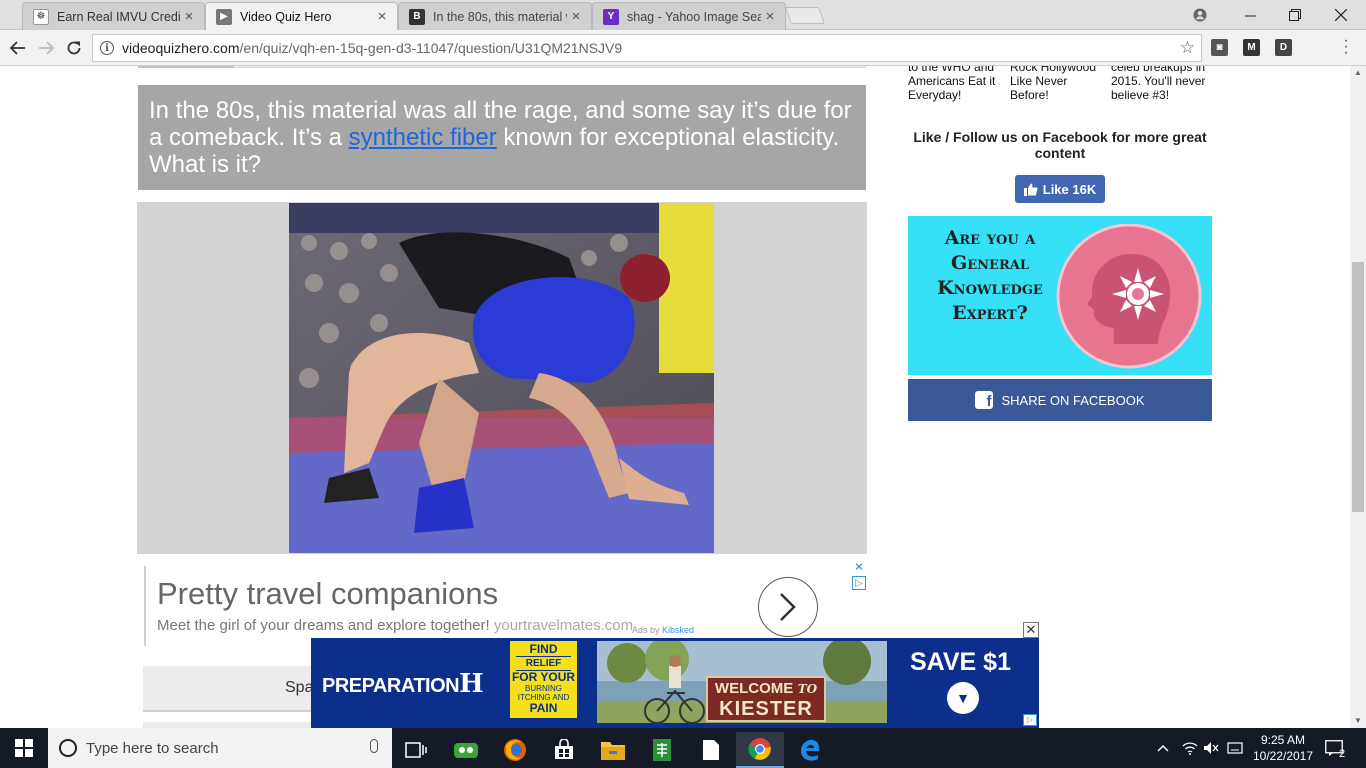 This screenshot has width=1366, height=768. I want to click on note-line: PAIN, so click(543, 708).